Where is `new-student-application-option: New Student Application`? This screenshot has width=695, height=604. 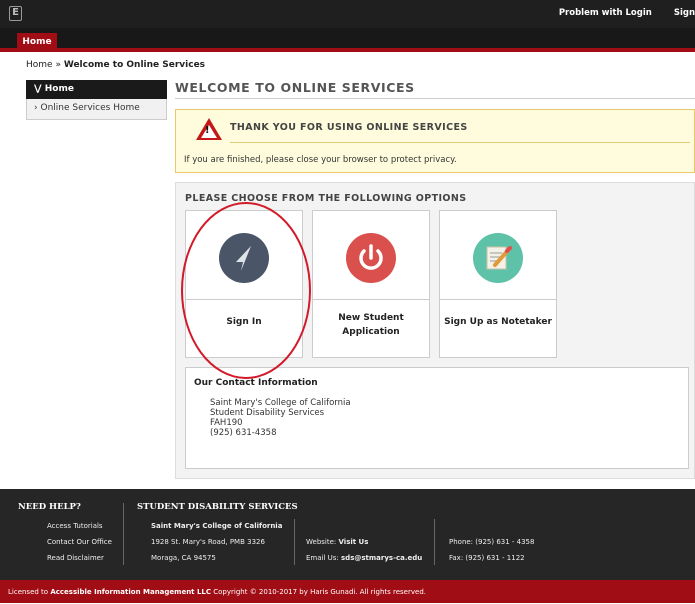
new-student-application-option: New Student Application is located at coordinates (371, 284).